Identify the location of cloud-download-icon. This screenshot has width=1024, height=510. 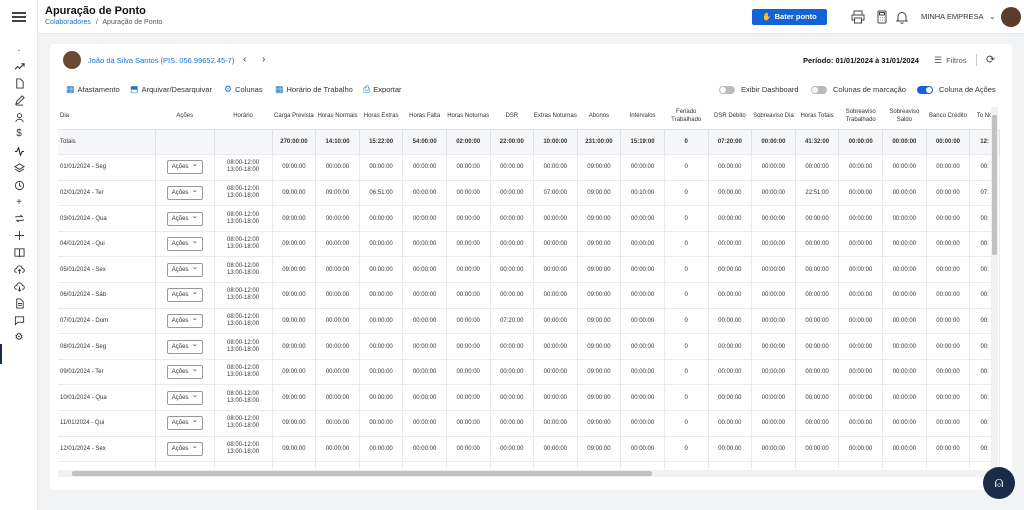
(19, 287).